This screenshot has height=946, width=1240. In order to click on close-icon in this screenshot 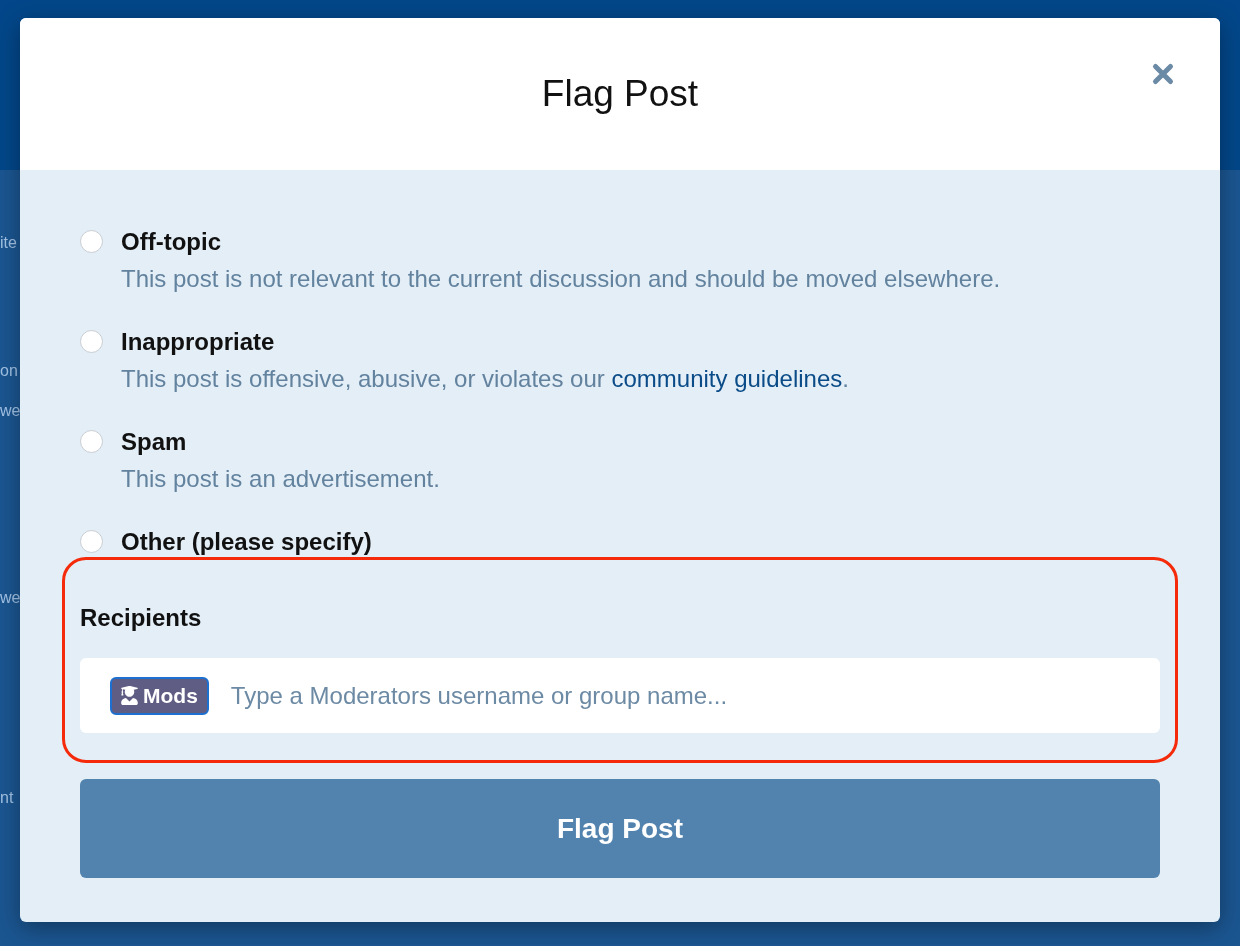, I will do `click(1163, 74)`.